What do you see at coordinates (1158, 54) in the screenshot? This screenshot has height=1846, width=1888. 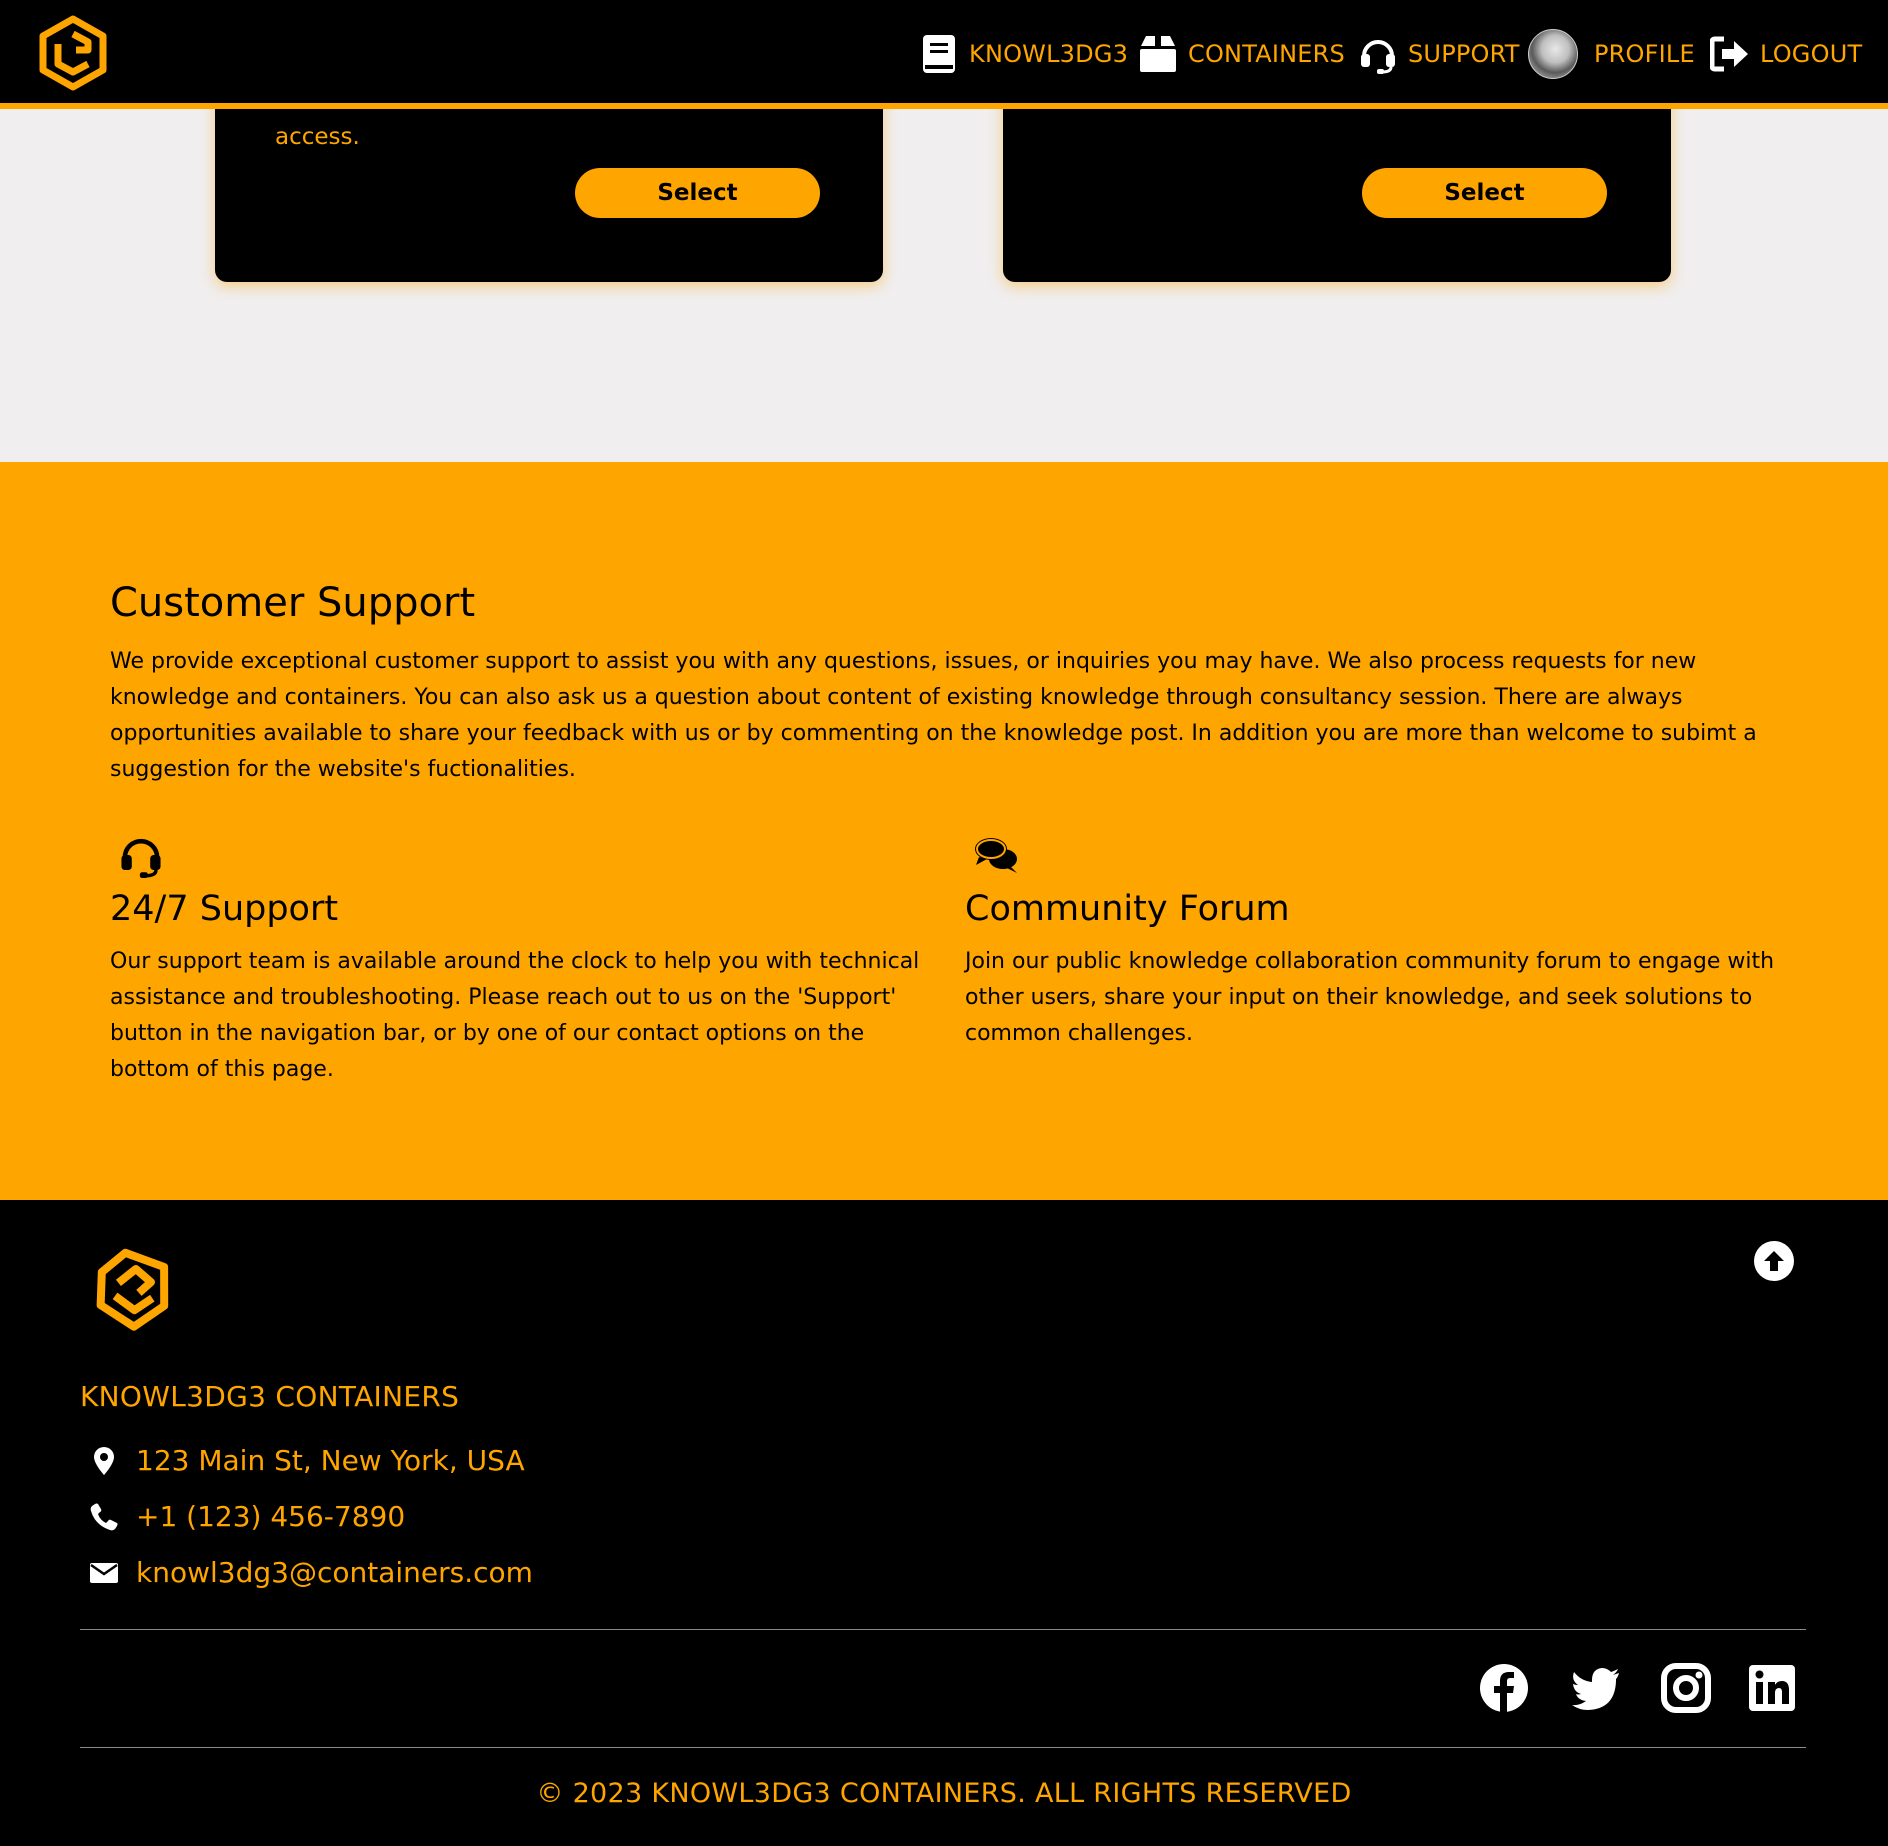 I see `box-icon` at bounding box center [1158, 54].